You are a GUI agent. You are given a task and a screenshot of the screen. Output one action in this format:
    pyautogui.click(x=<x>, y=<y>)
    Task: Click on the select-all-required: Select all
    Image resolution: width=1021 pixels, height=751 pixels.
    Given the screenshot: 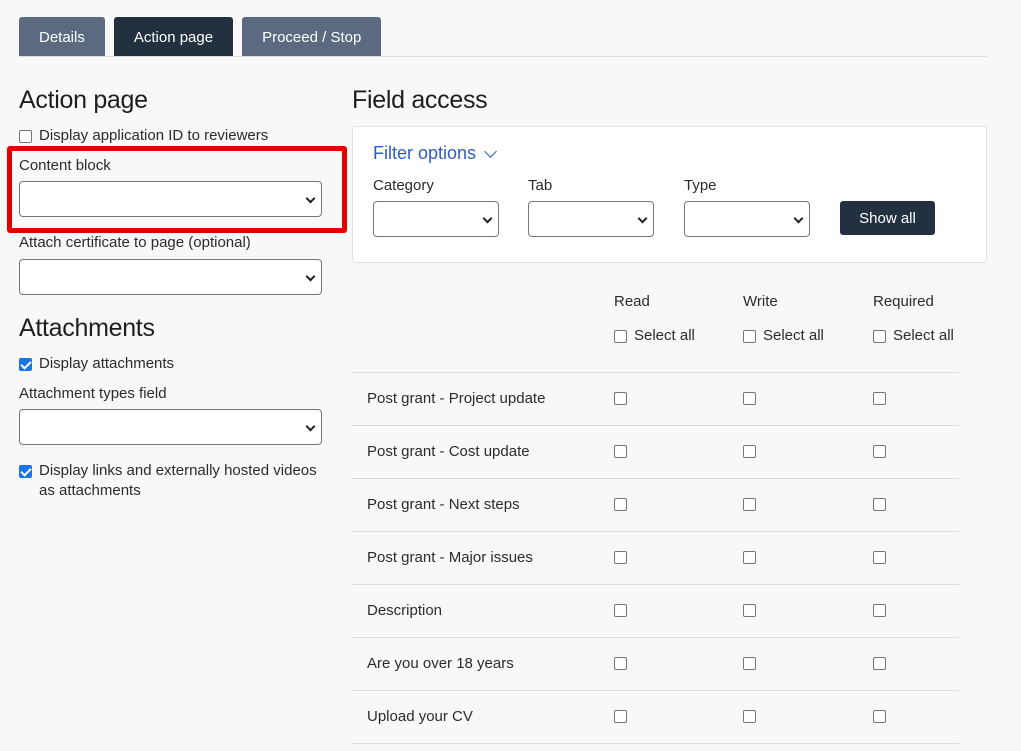 What is the action you would take?
    pyautogui.click(x=913, y=336)
    